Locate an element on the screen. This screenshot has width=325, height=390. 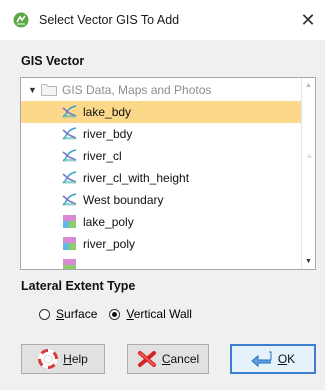
tree-item-row: lake_bdy is located at coordinates (162, 112).